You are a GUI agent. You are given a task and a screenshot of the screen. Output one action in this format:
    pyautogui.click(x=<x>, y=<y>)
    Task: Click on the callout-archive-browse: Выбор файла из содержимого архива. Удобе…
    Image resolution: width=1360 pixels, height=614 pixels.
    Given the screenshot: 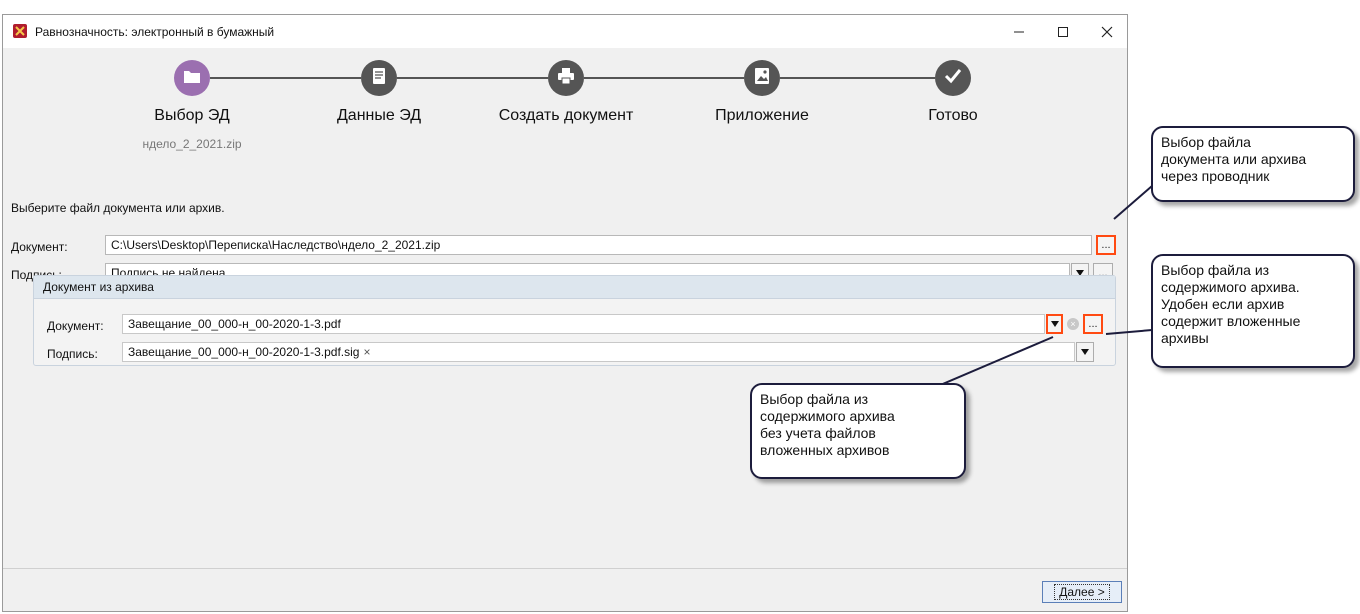 What is the action you would take?
    pyautogui.click(x=1253, y=311)
    